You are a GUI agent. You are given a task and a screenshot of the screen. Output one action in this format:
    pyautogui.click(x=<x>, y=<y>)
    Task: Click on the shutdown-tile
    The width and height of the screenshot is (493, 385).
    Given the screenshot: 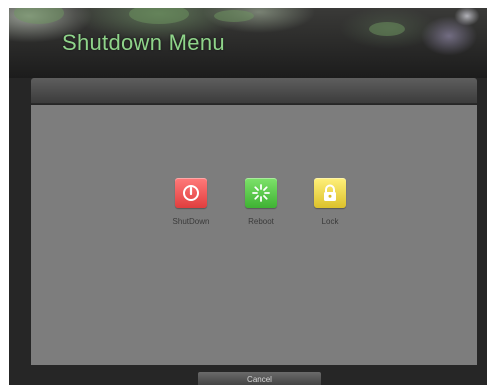 What is the action you would take?
    pyautogui.click(x=191, y=193)
    